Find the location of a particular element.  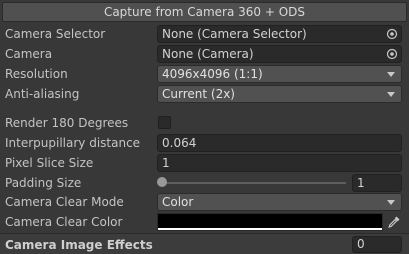

resolution-dropdown: 4096x4096 (1:1) is located at coordinates (279, 74).